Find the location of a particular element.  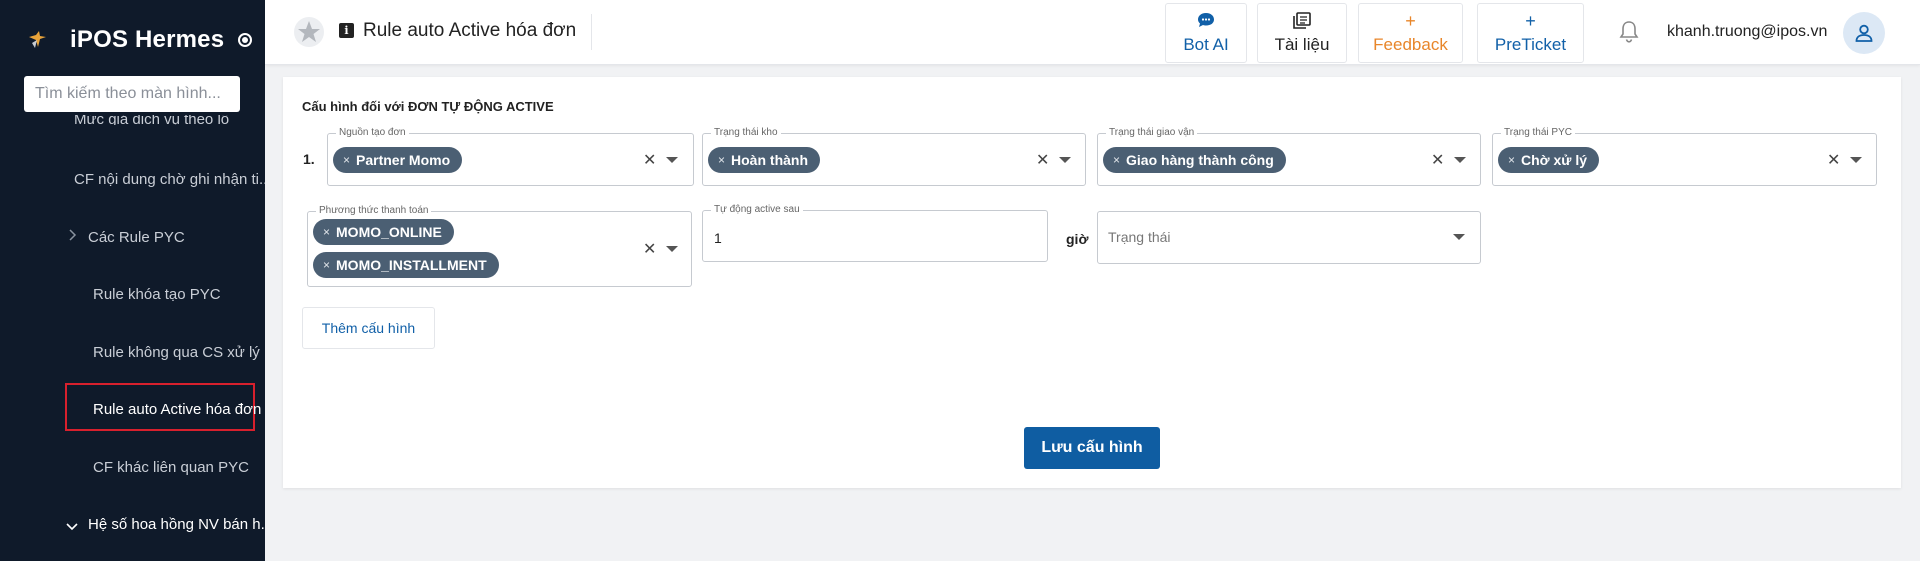

chip-label: MOMO_ONLINE is located at coordinates (389, 232).